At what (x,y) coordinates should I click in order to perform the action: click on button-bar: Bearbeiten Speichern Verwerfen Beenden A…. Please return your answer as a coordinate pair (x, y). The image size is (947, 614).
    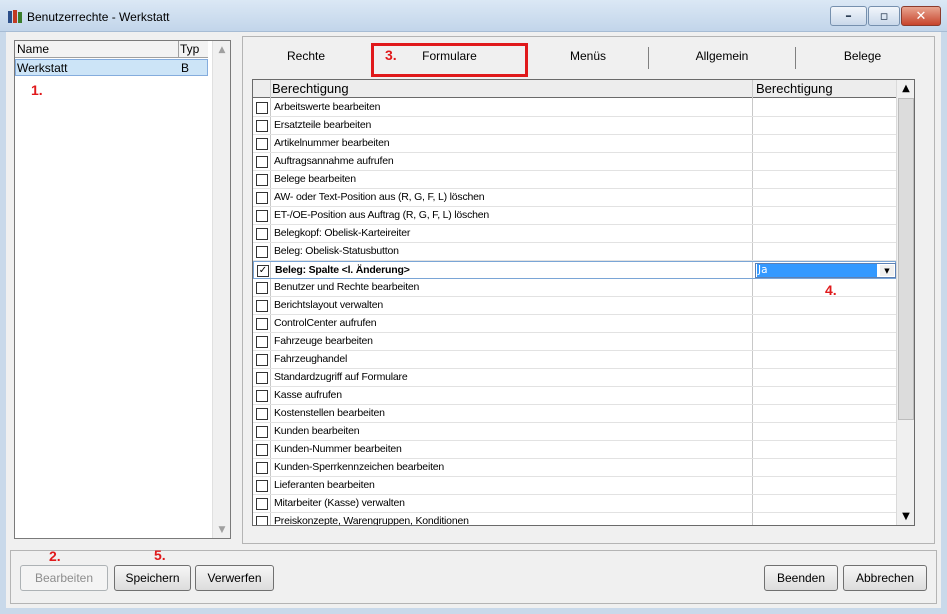
    Looking at the image, I should click on (473, 575).